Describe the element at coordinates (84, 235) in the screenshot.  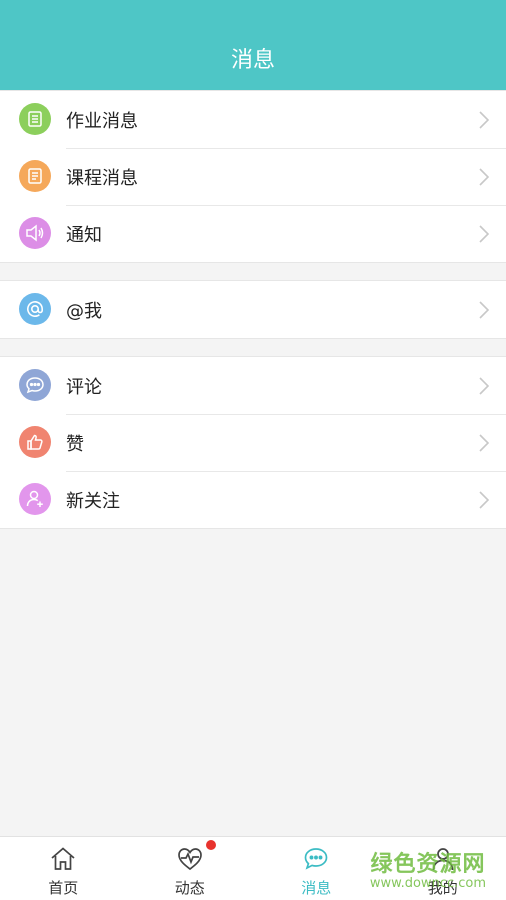
I see `row-label: 通知` at that location.